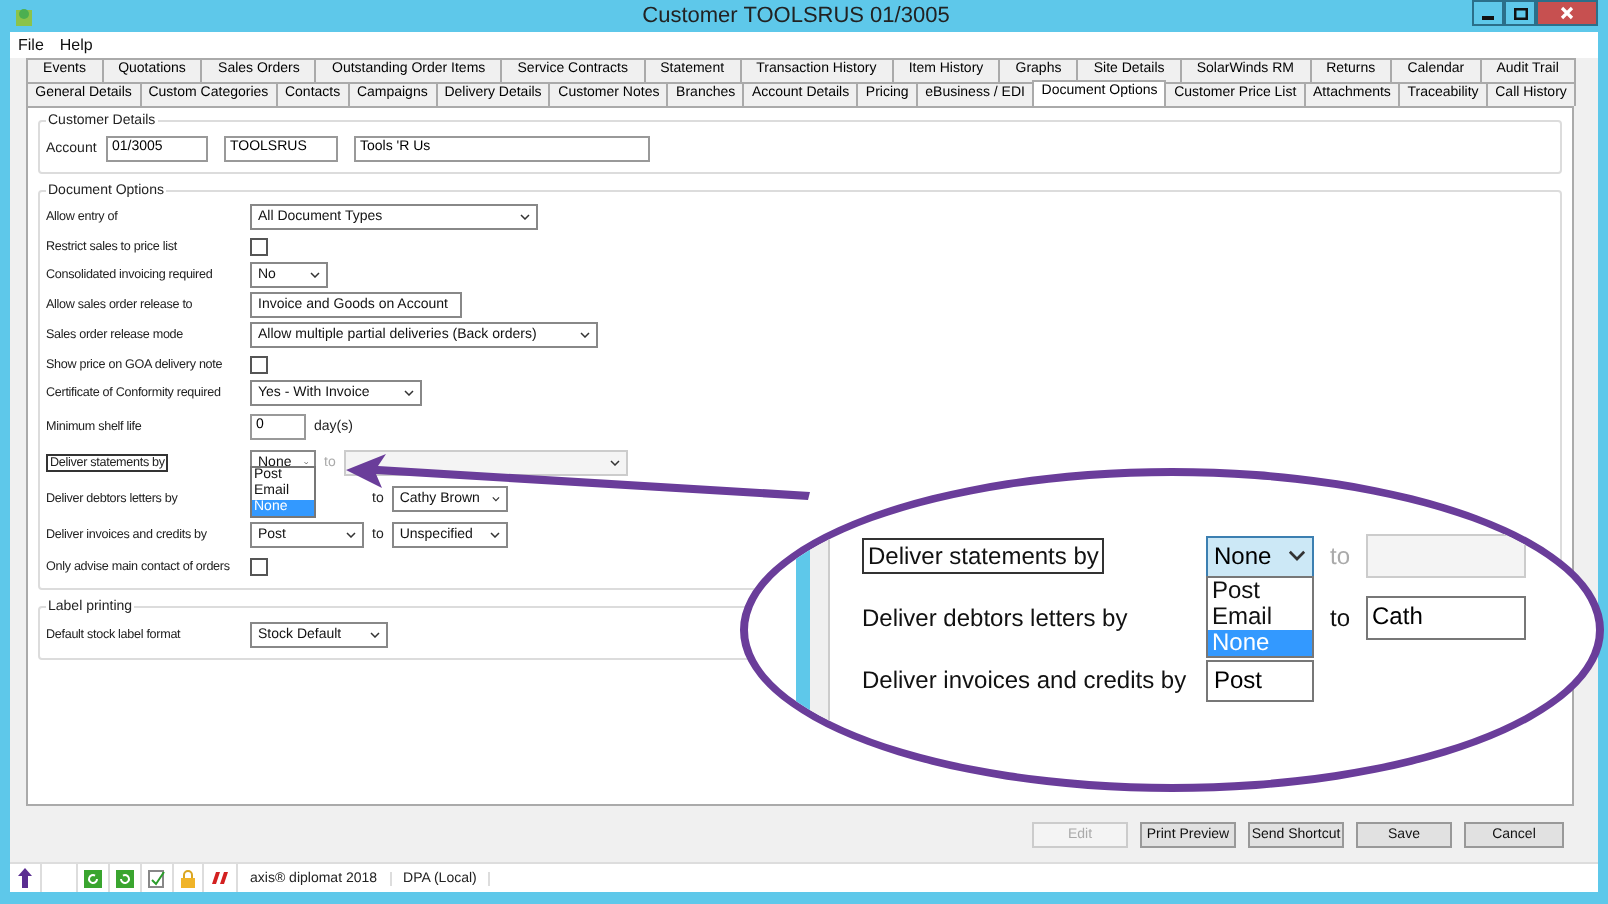 The height and width of the screenshot is (904, 1608). I want to click on minimize-button, so click(1488, 13).